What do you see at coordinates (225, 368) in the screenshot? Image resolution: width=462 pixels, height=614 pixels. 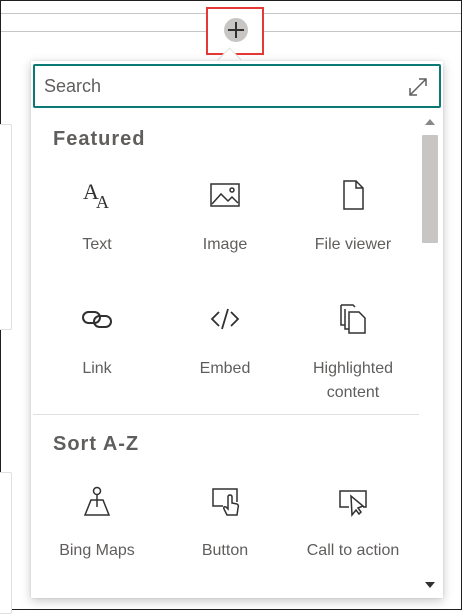 I see `tile-label: Embed` at bounding box center [225, 368].